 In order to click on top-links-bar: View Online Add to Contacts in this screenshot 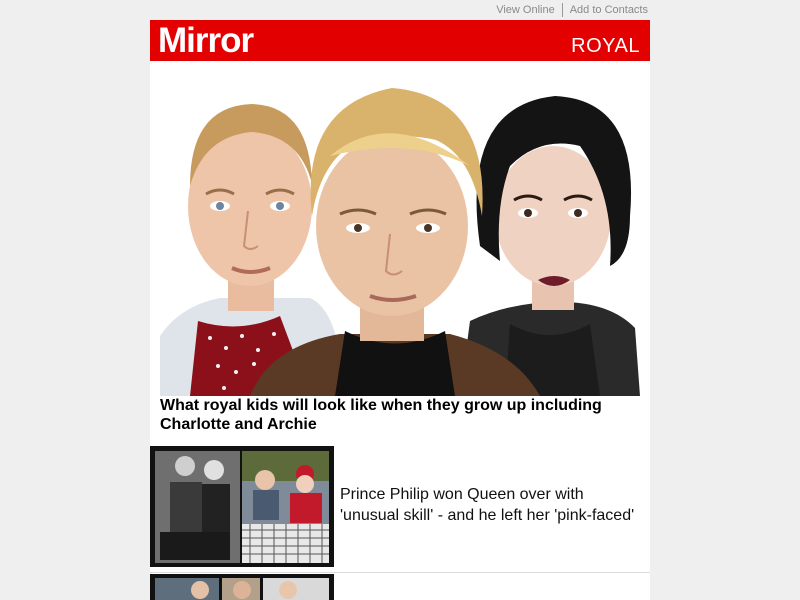, I will do `click(400, 10)`.